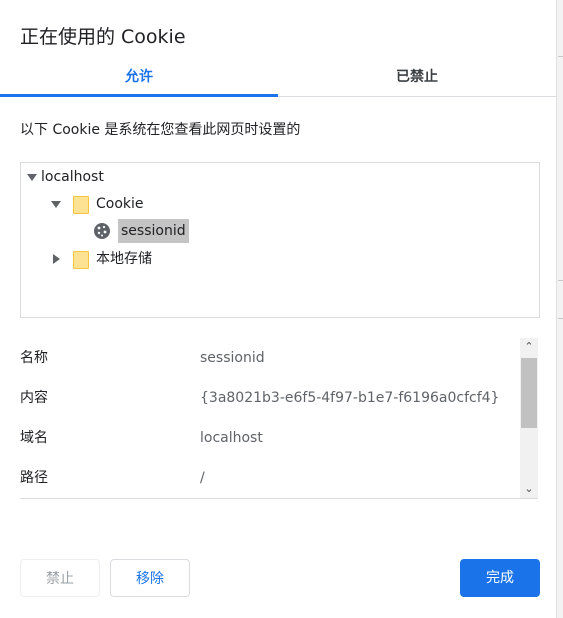 Image resolution: width=563 pixels, height=618 pixels. I want to click on details-scrollbar: ⌃ ⌄, so click(529, 418).